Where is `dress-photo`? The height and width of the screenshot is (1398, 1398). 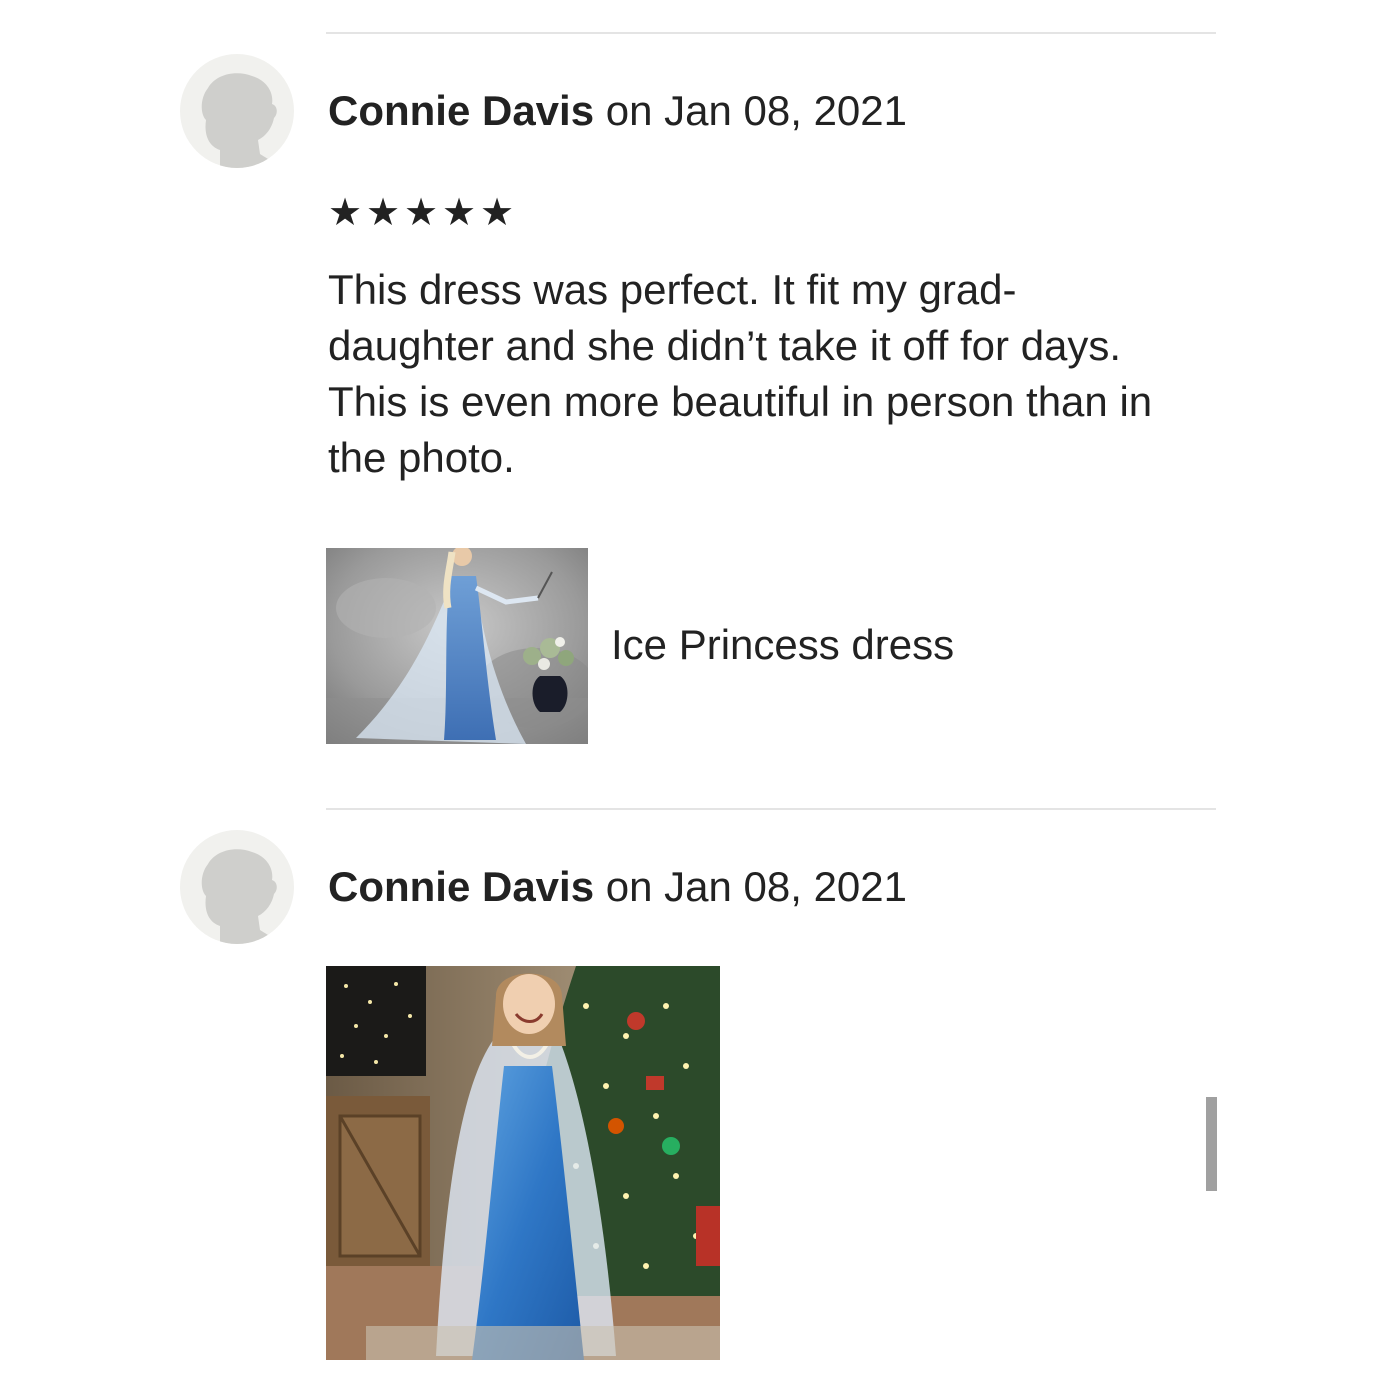
dress-photo is located at coordinates (457, 646).